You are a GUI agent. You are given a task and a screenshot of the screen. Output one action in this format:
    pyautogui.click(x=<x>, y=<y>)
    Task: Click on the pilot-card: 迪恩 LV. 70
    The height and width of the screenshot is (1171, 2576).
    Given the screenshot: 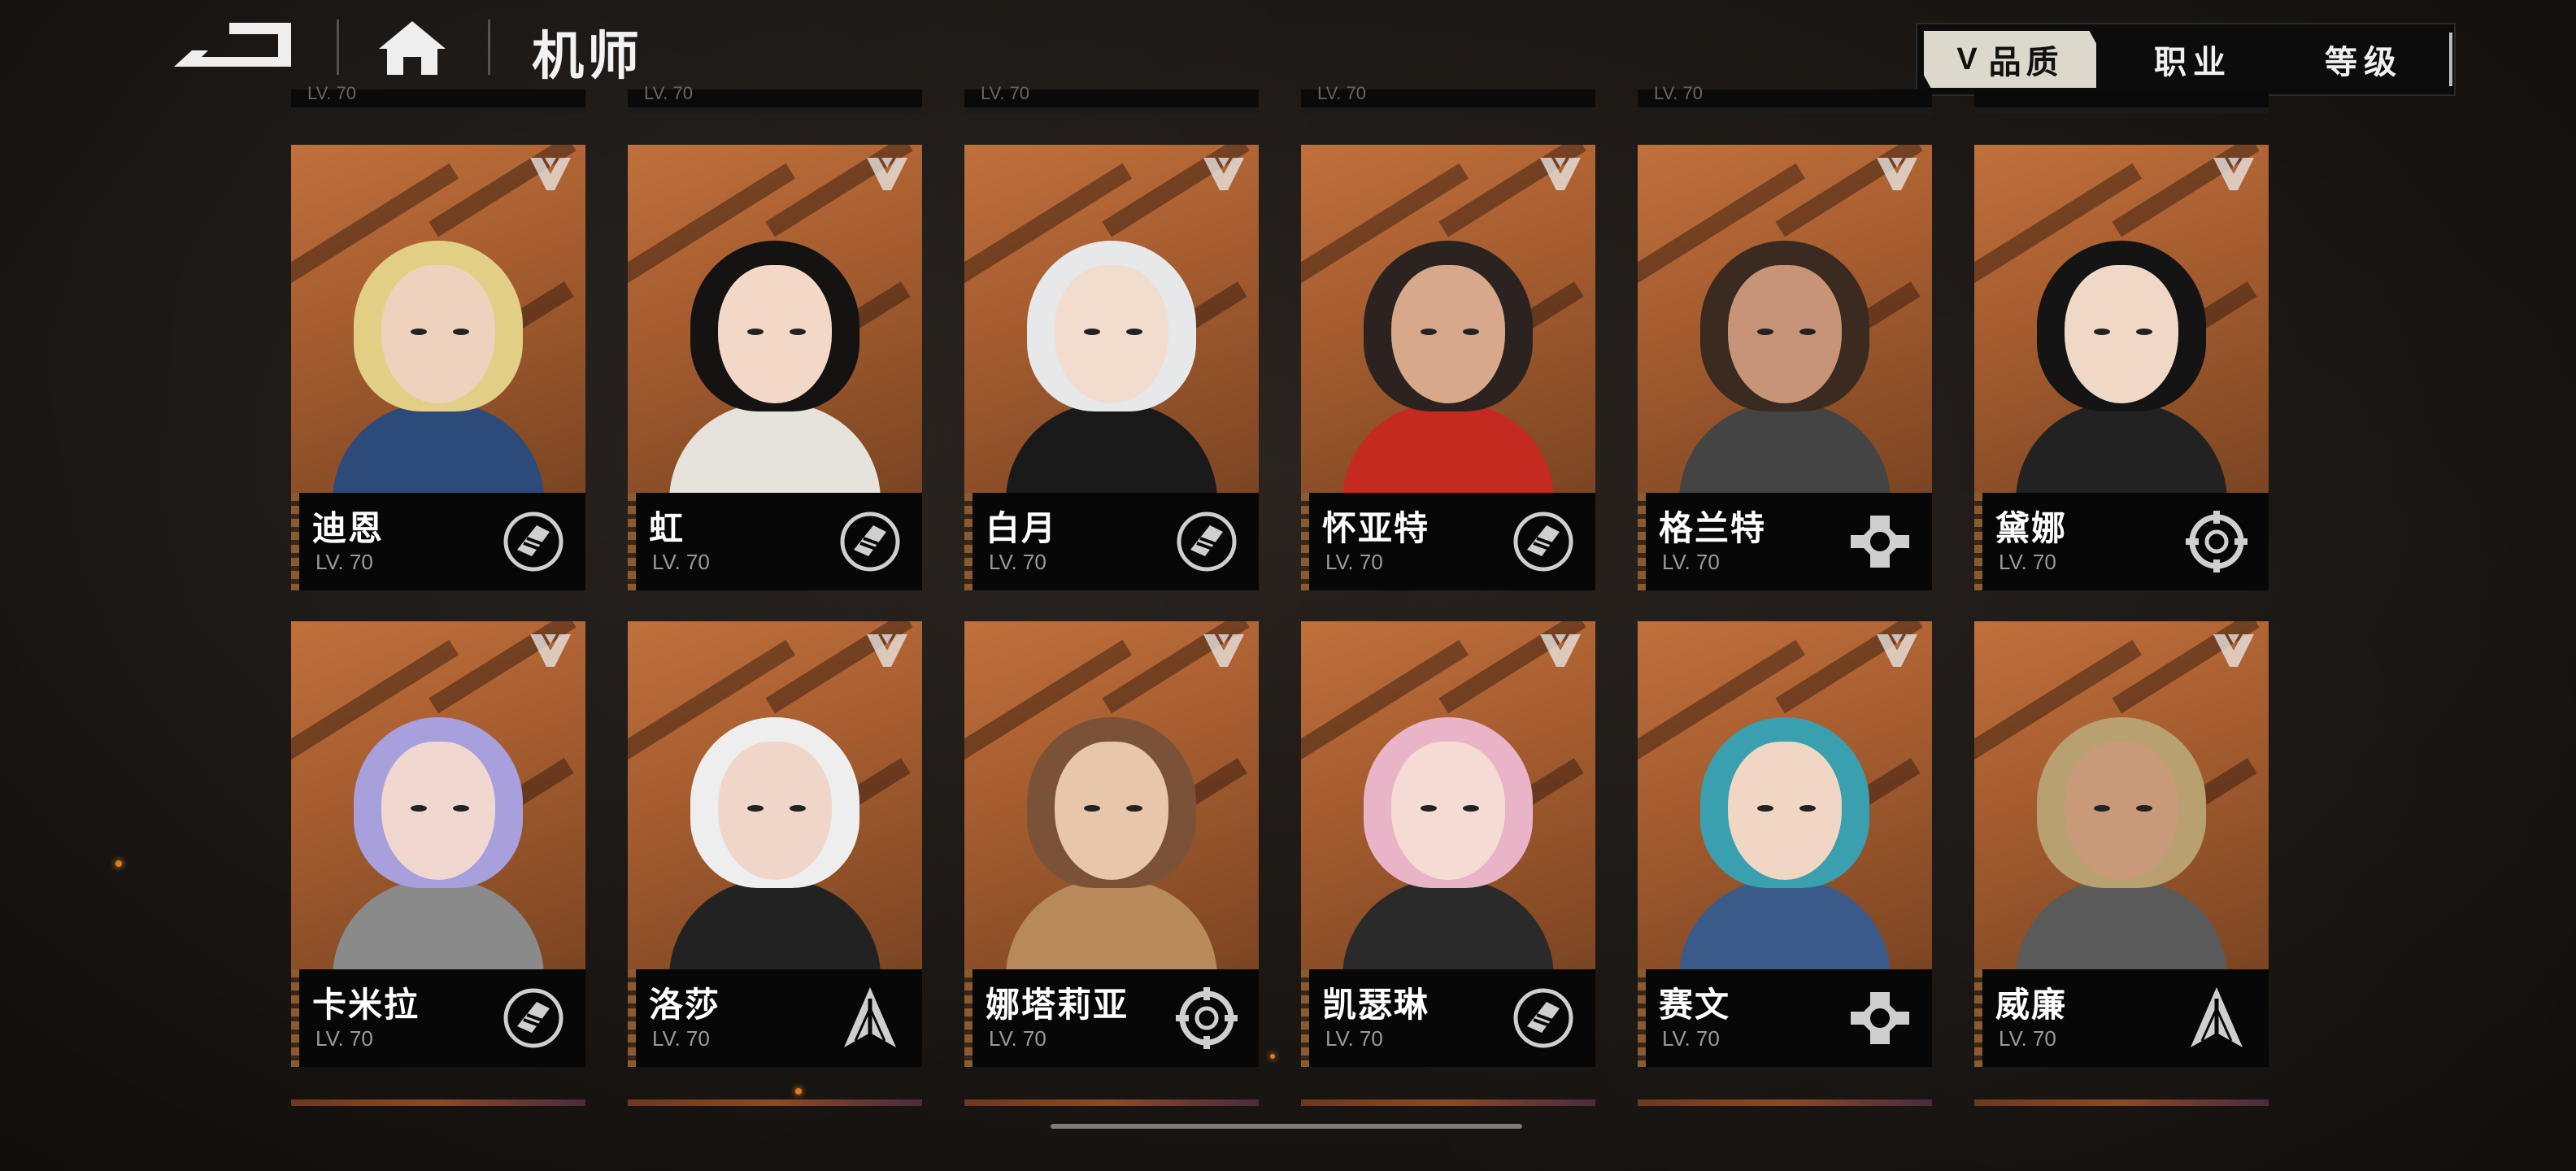 What is the action you would take?
    pyautogui.click(x=438, y=368)
    